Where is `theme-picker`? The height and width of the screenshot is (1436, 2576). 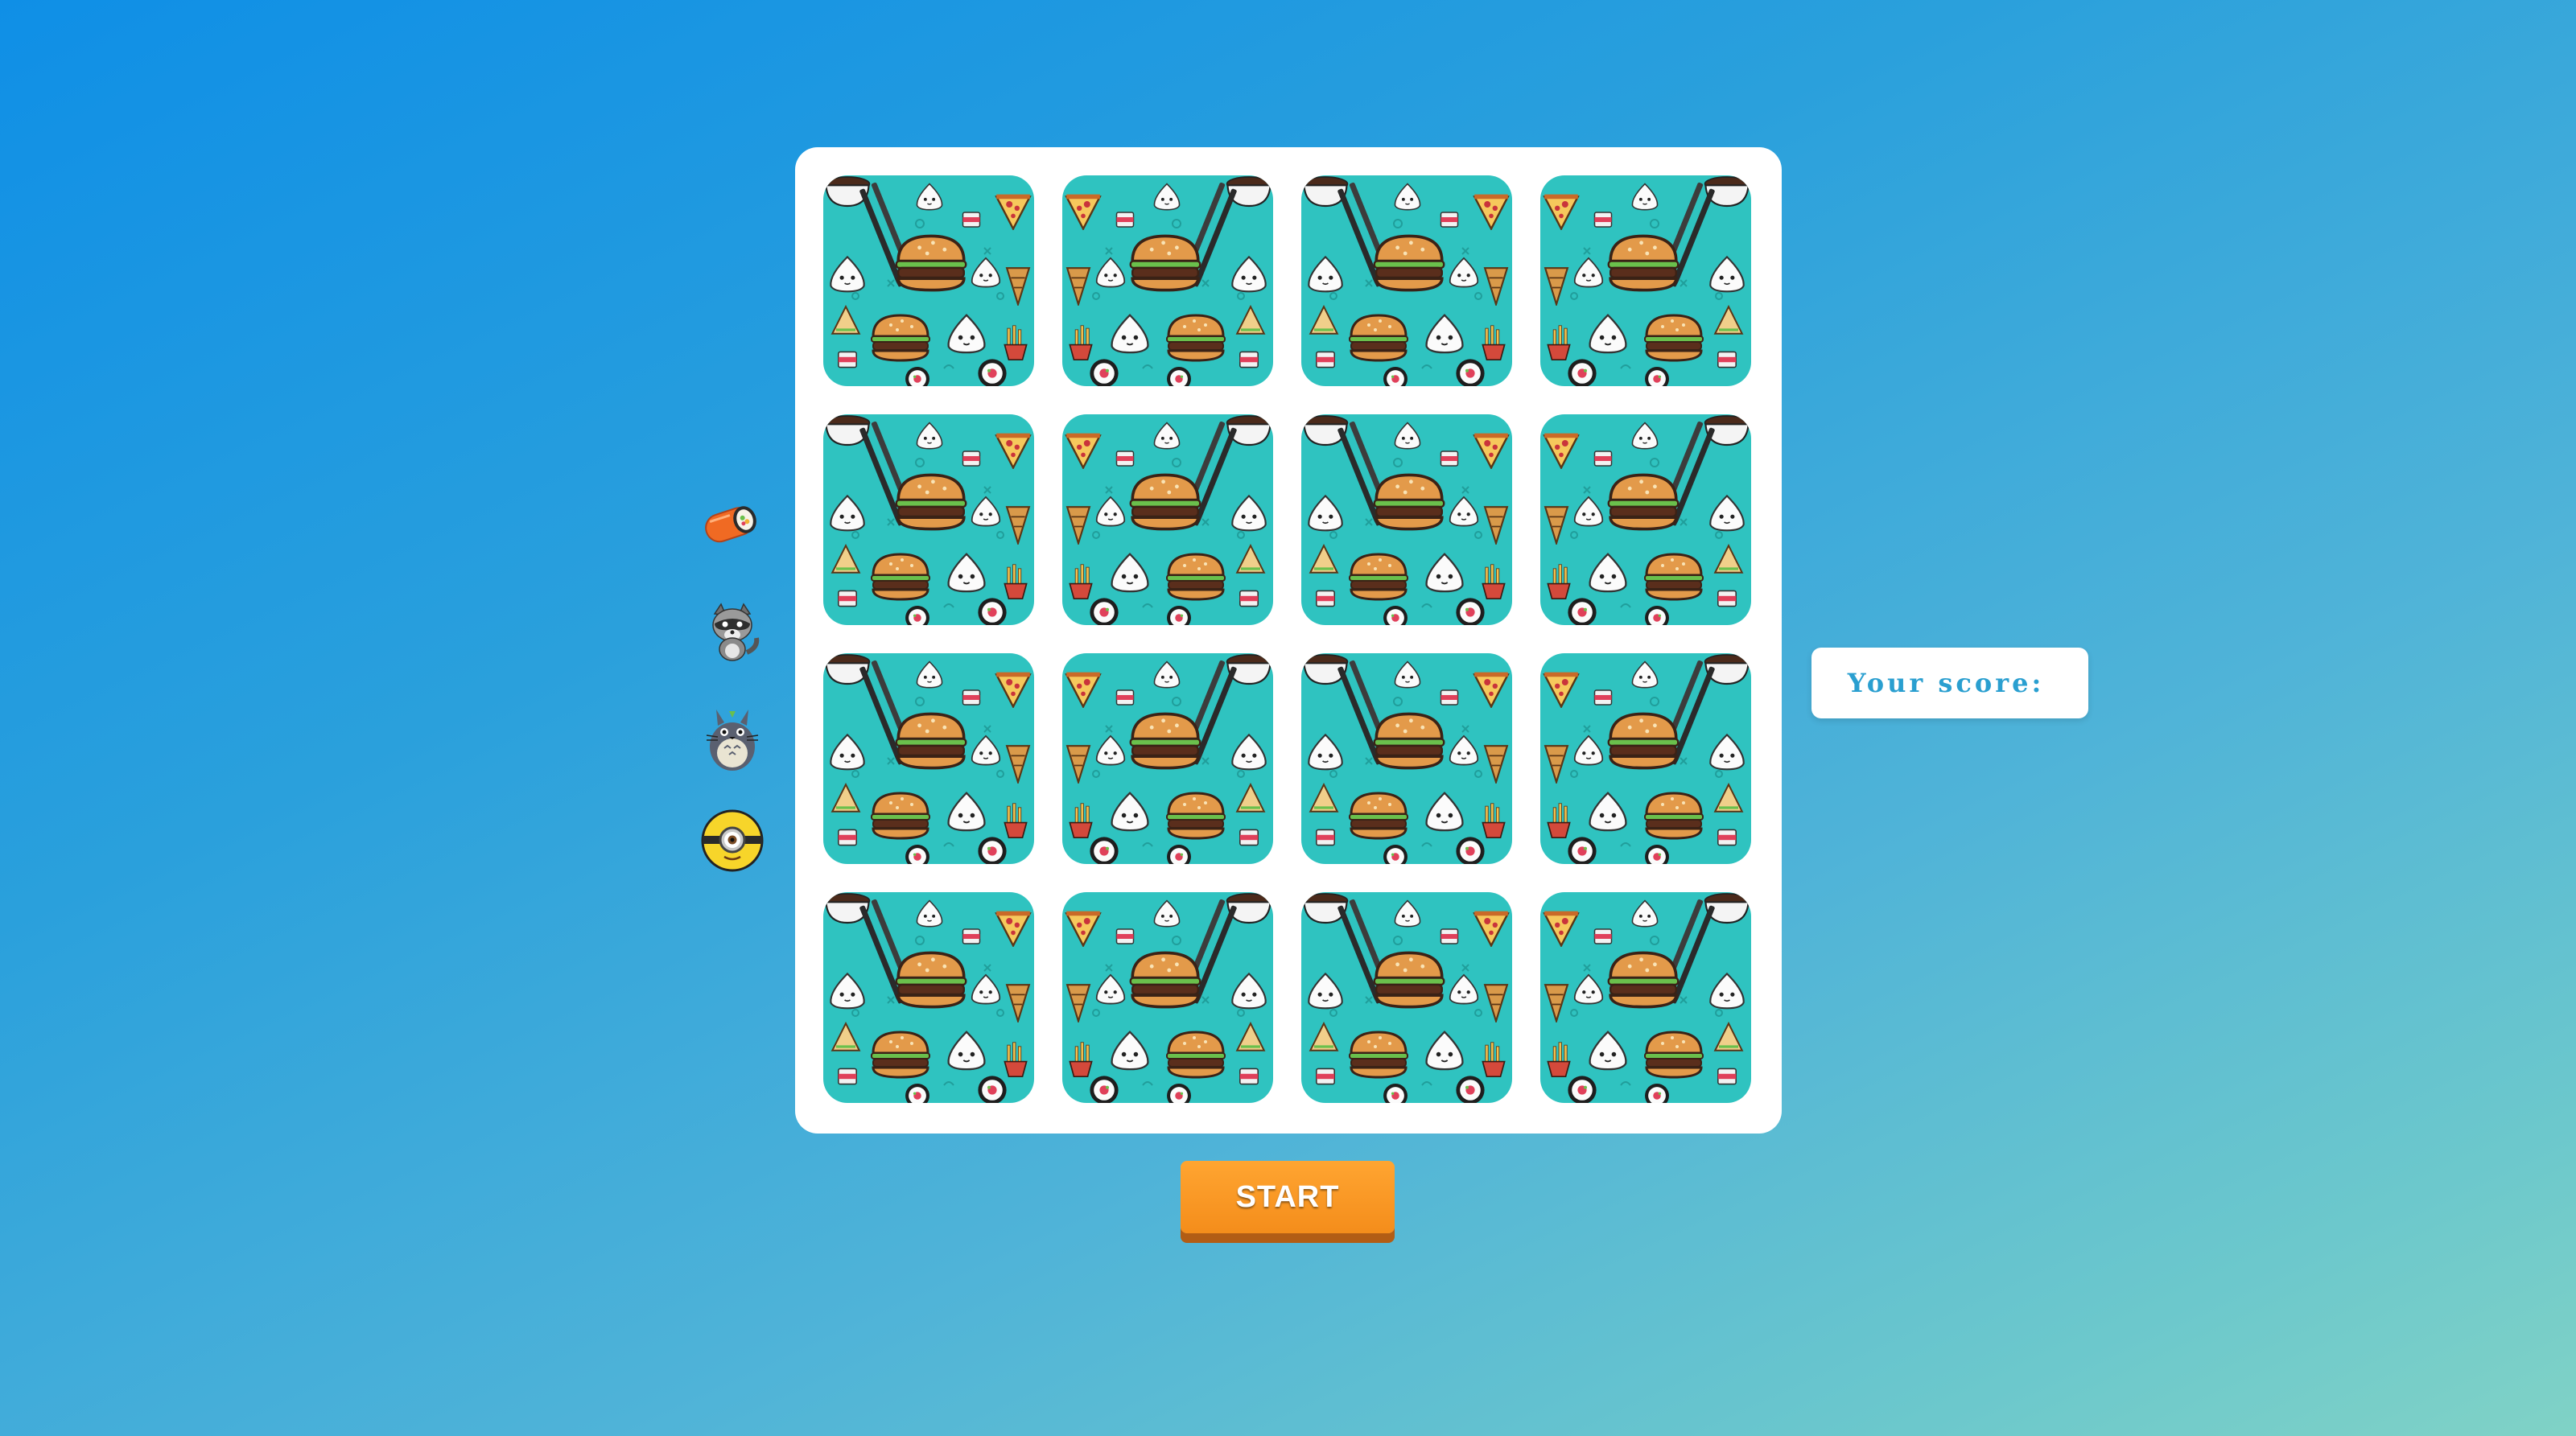
theme-picker is located at coordinates (732, 684).